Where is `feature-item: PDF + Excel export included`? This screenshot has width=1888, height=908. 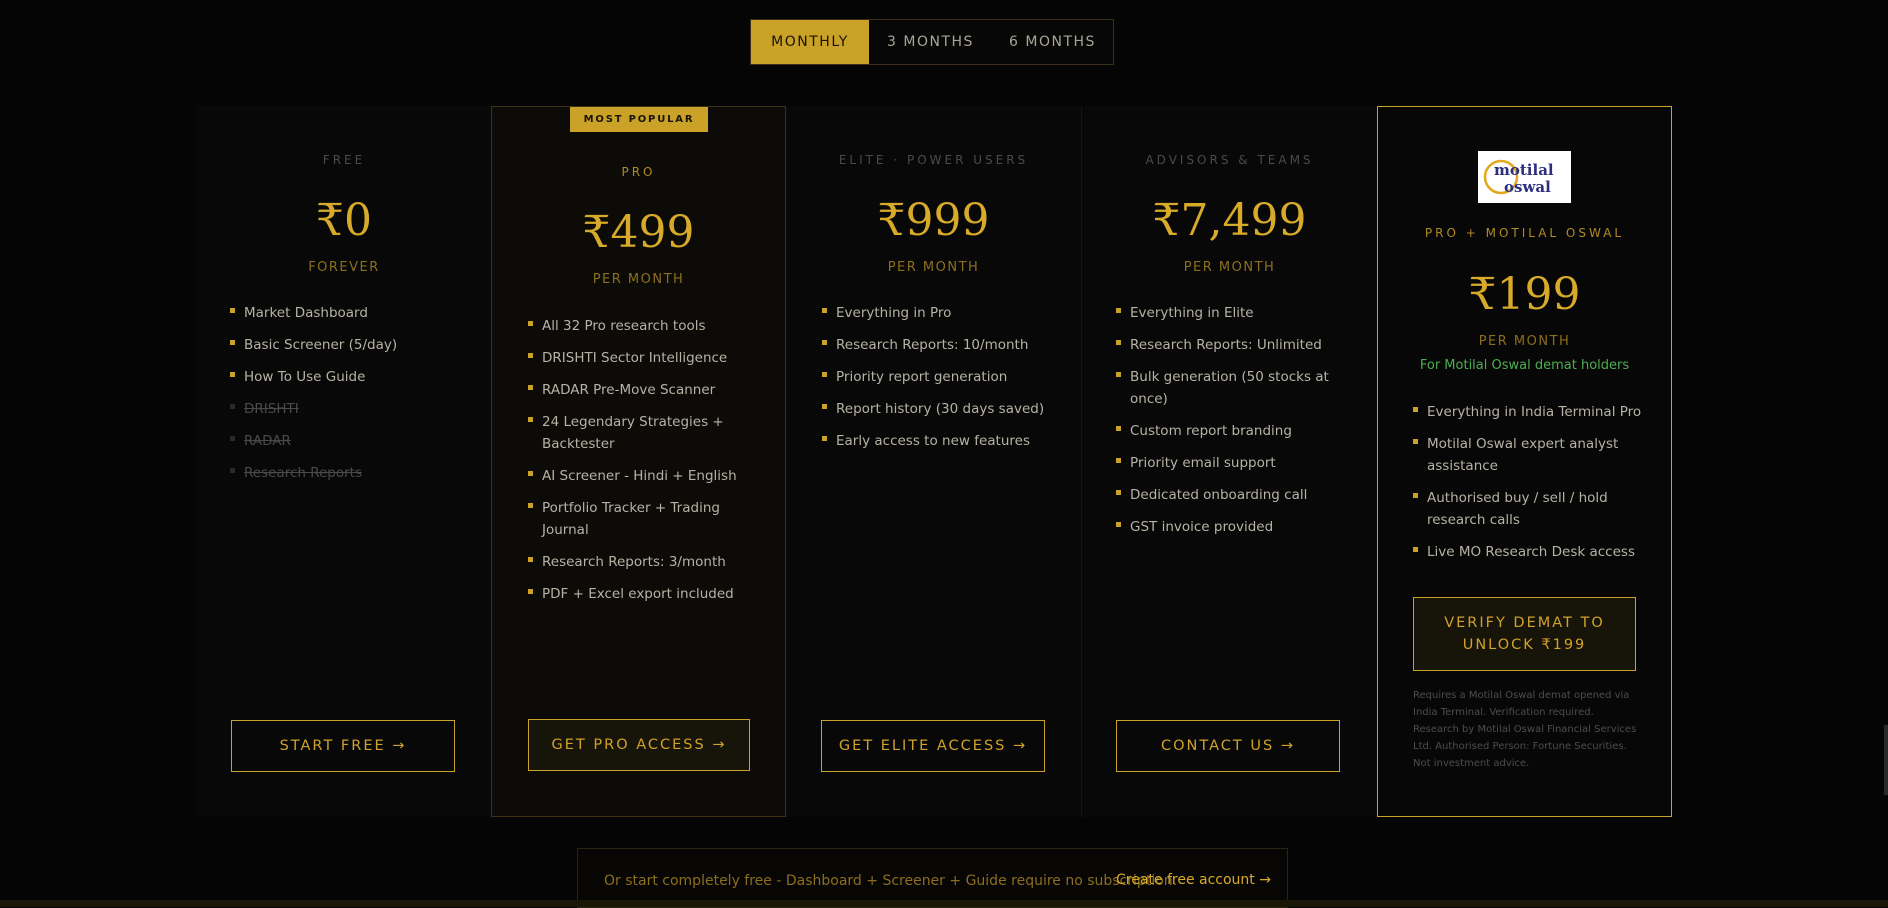 feature-item: PDF + Excel export included is located at coordinates (633, 594).